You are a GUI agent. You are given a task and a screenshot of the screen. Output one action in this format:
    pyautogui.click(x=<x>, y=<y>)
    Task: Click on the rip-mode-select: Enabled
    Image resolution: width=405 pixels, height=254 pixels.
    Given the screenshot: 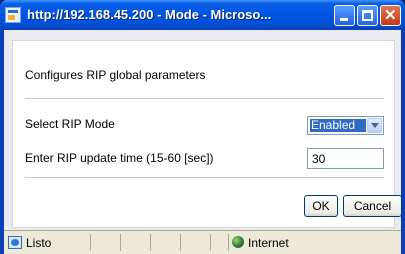 What is the action you would take?
    pyautogui.click(x=345, y=125)
    